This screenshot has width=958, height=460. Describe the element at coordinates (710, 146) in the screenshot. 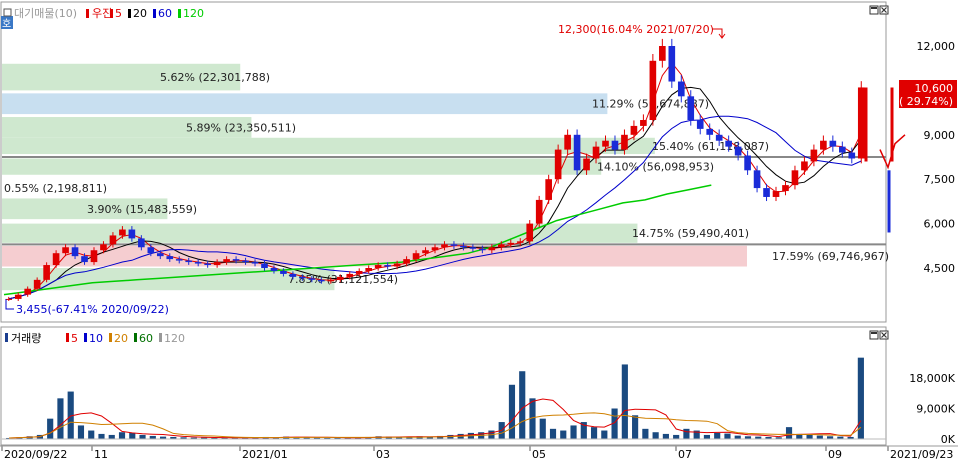

I see `volume-profile-label: 15.40% (61,118,087)` at that location.